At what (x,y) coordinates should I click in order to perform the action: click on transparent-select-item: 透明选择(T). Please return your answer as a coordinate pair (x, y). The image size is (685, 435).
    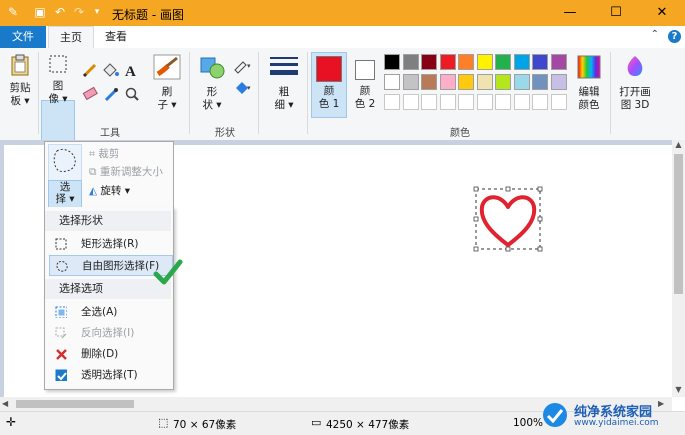
    Looking at the image, I should click on (111, 375).